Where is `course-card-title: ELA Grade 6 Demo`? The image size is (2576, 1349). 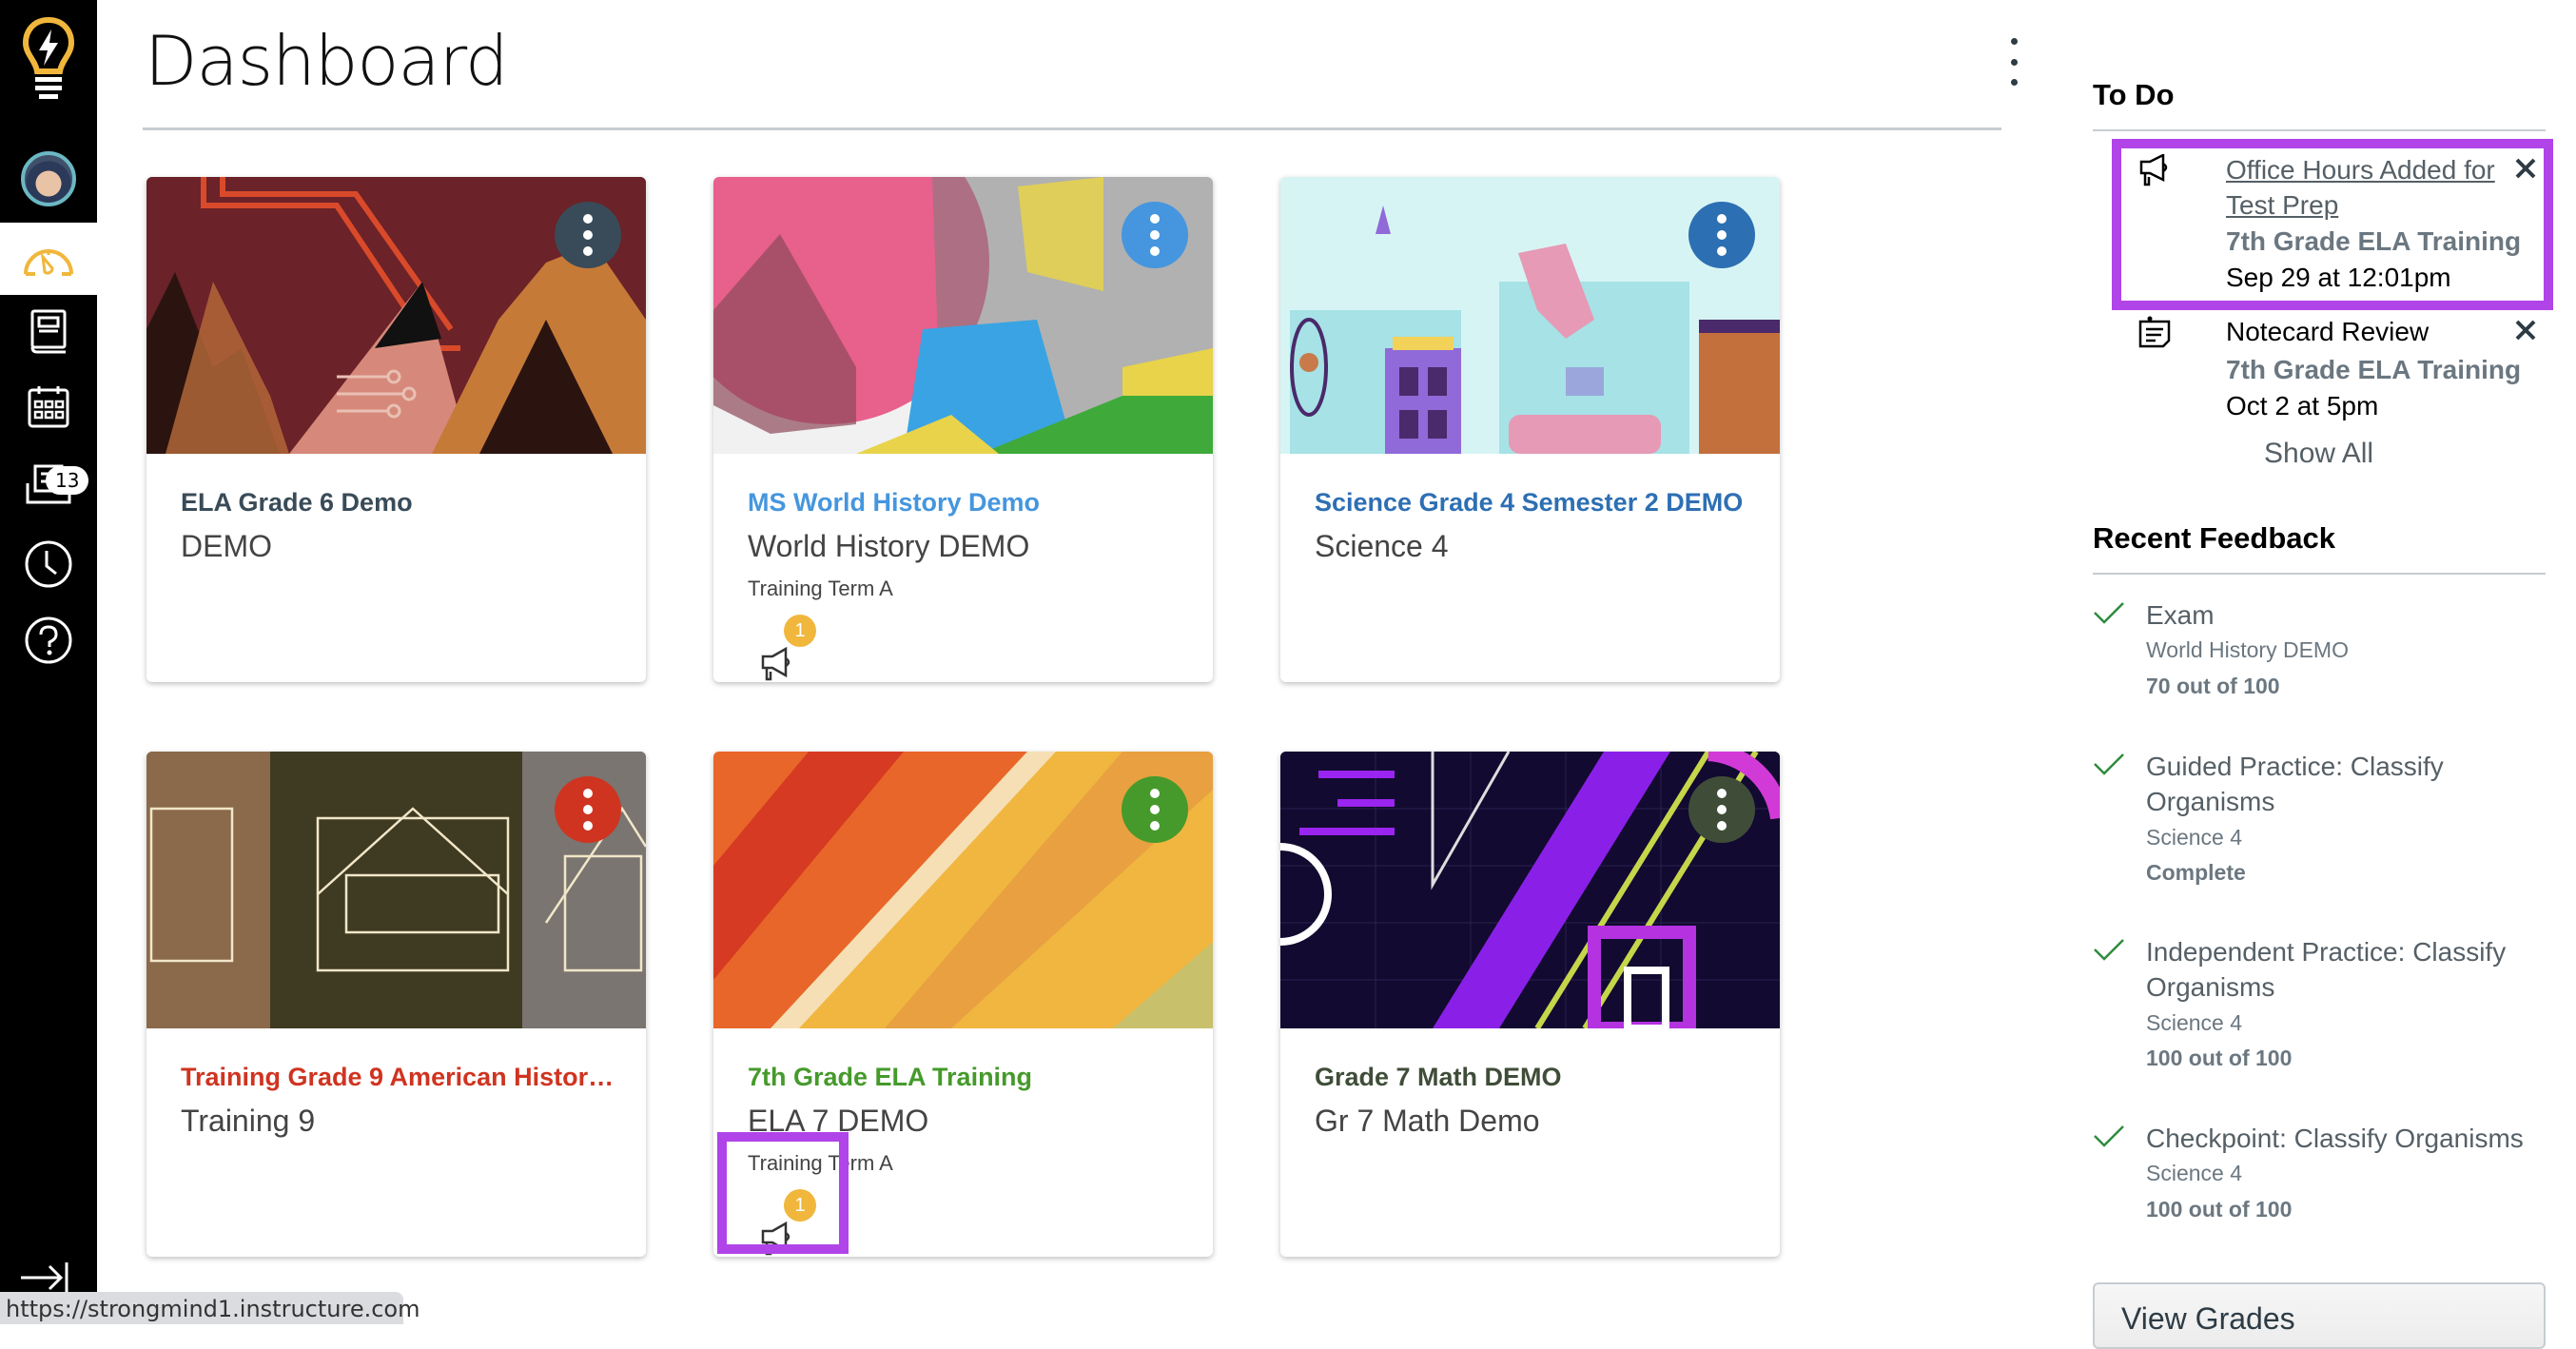 course-card-title: ELA Grade 6 Demo is located at coordinates (400, 503).